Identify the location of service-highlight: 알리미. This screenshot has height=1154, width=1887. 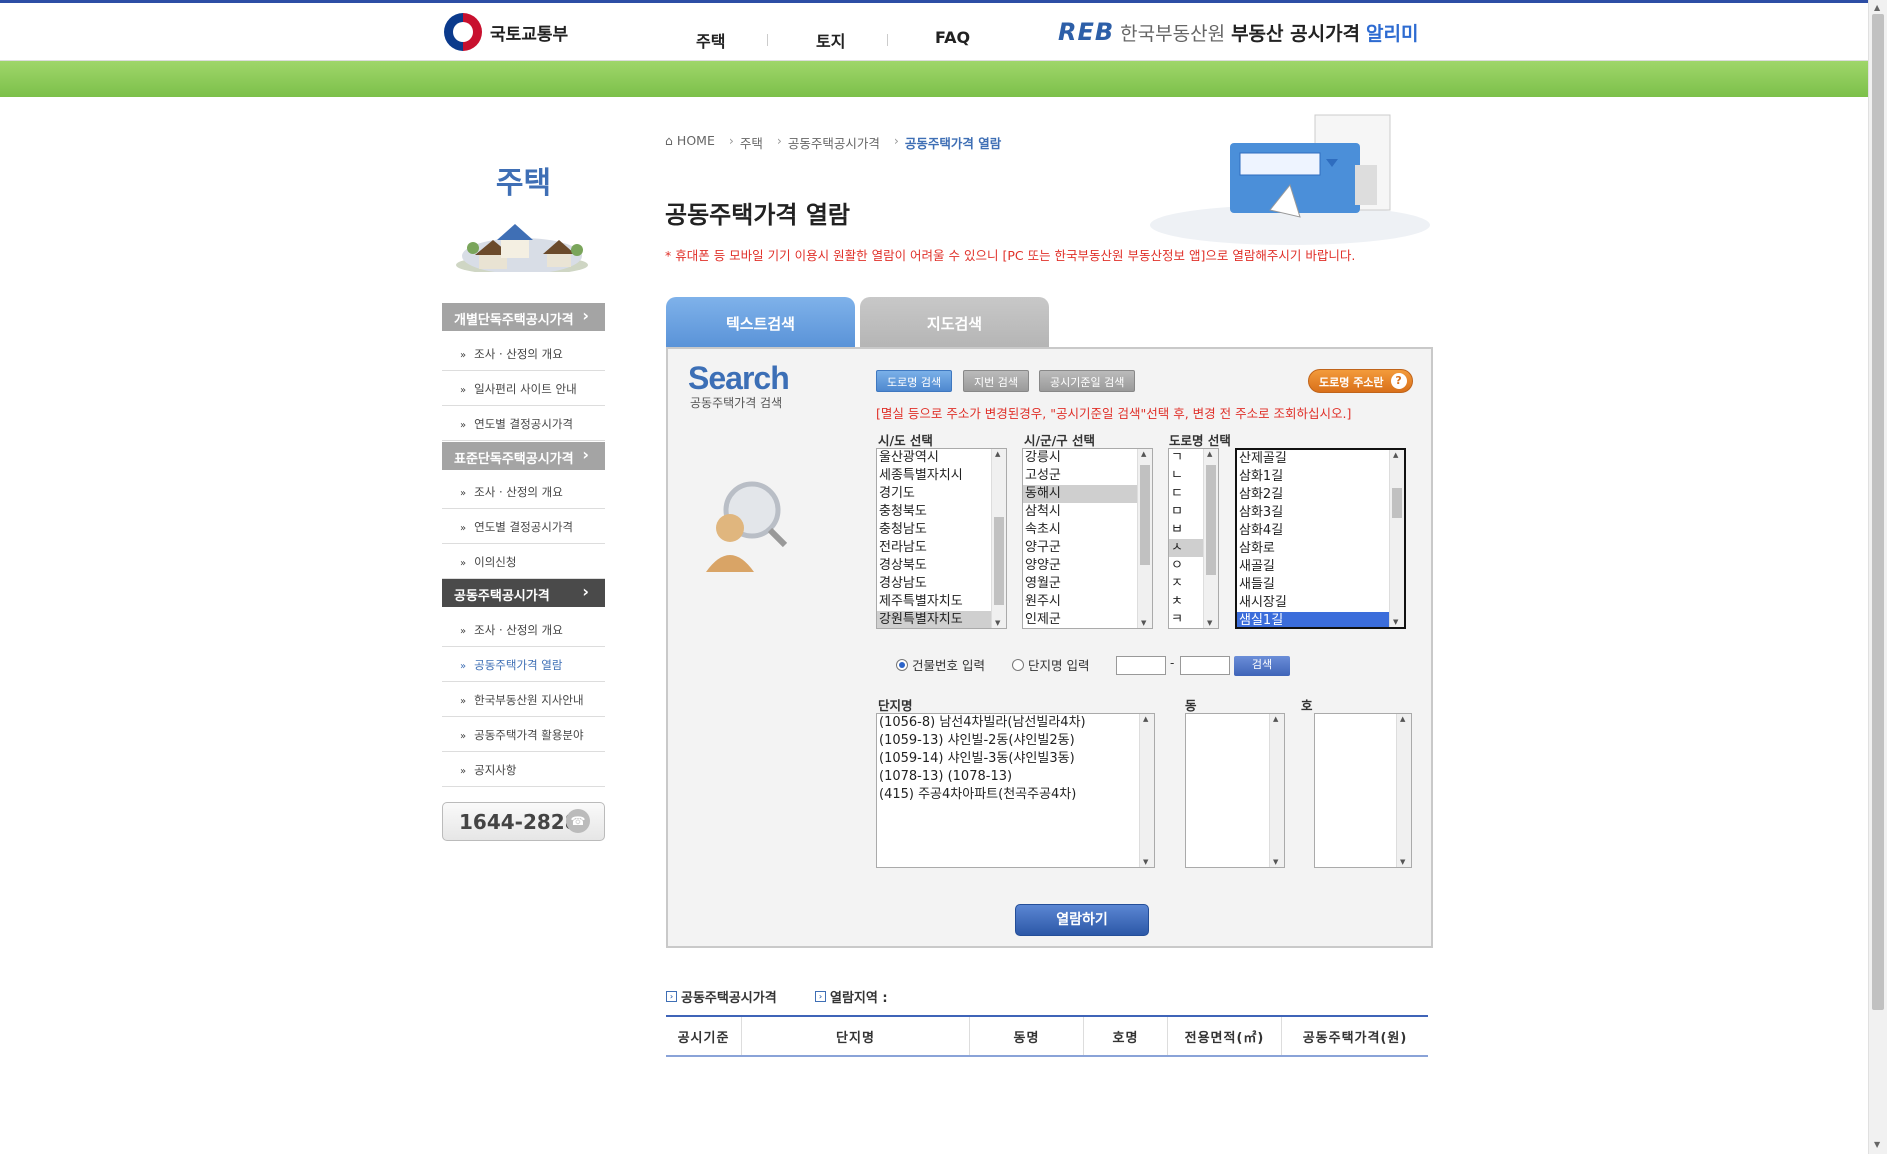
(1392, 33).